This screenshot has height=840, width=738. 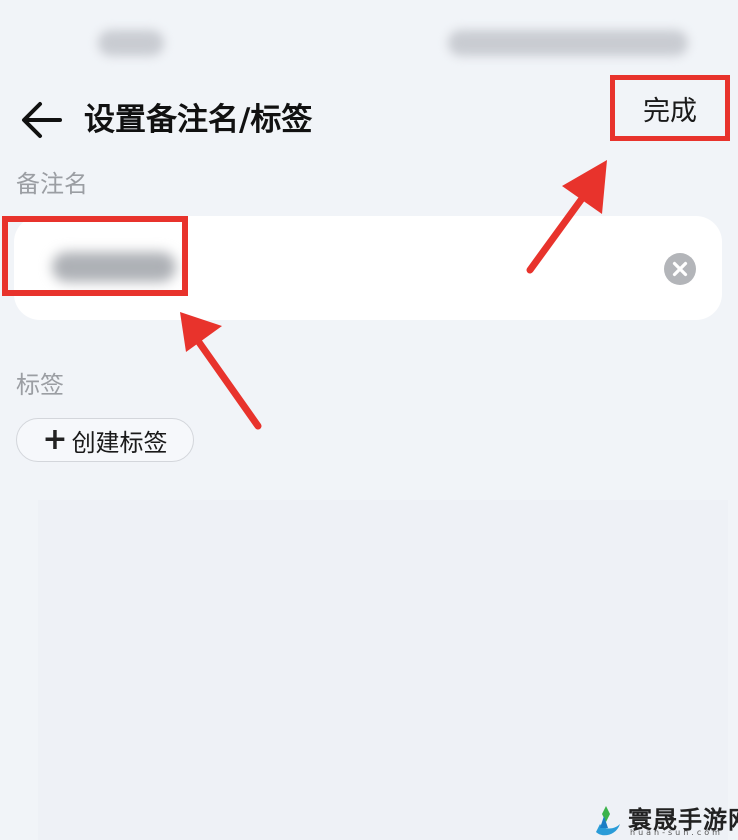 I want to click on watermark-subtext: huan-sun.com, so click(x=676, y=832).